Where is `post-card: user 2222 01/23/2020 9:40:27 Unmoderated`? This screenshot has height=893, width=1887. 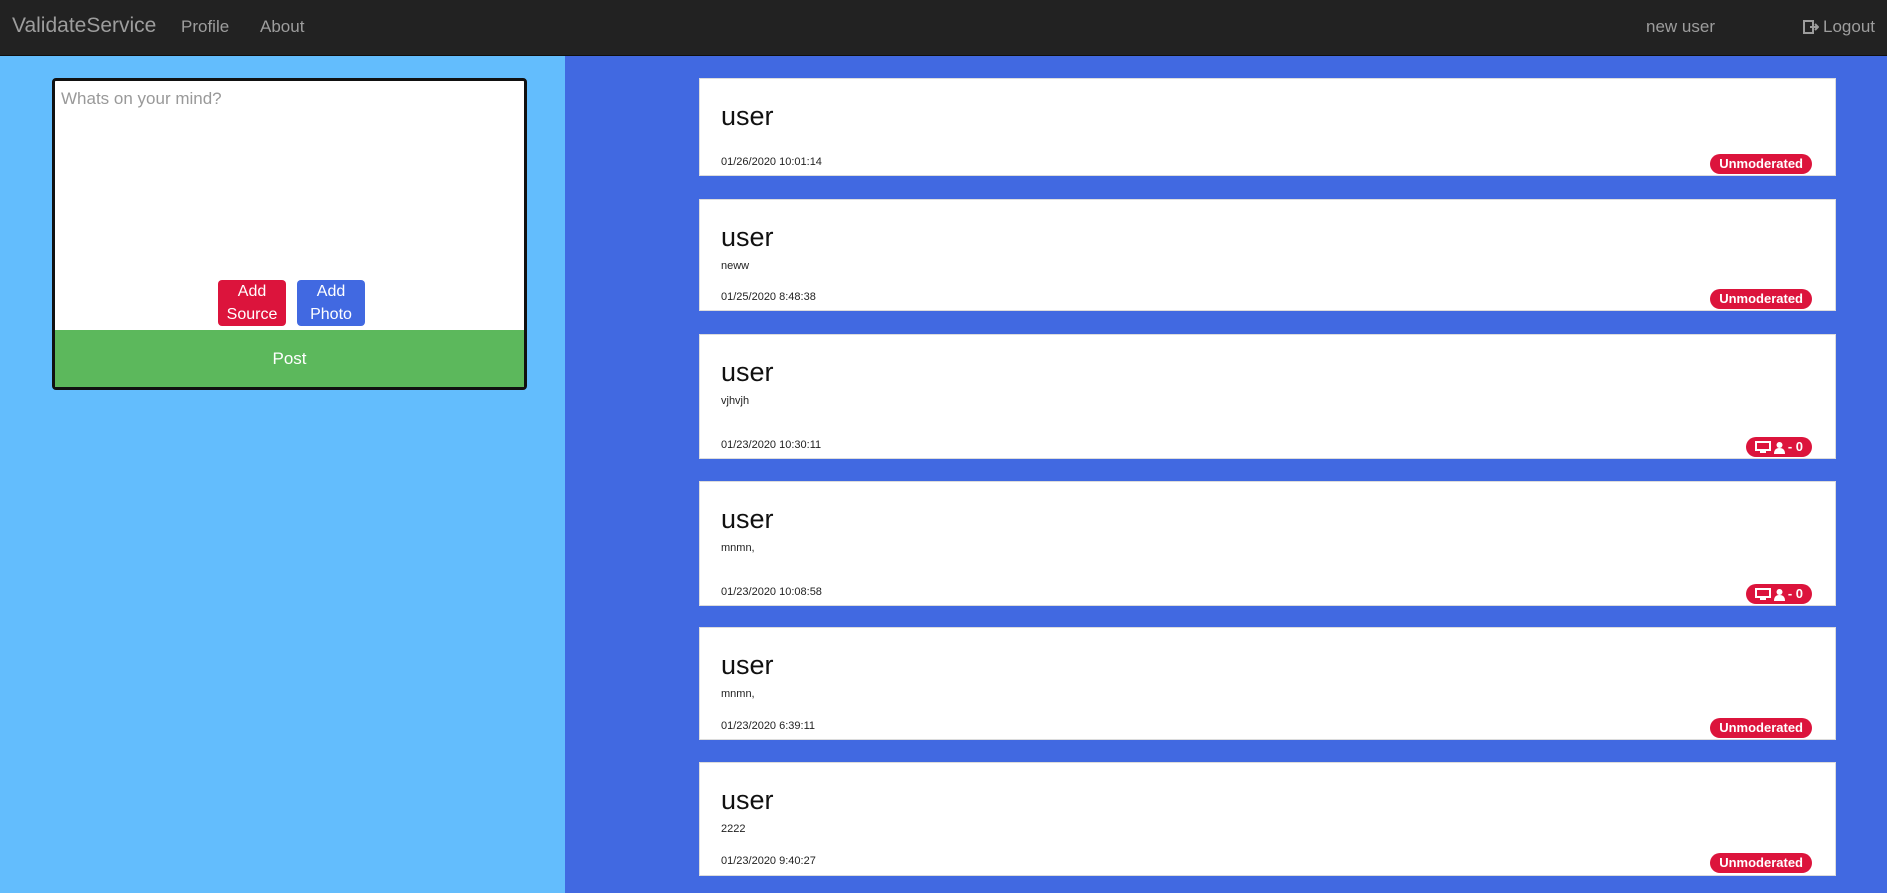
post-card: user 2222 01/23/2020 9:40:27 Unmoderated is located at coordinates (1267, 819).